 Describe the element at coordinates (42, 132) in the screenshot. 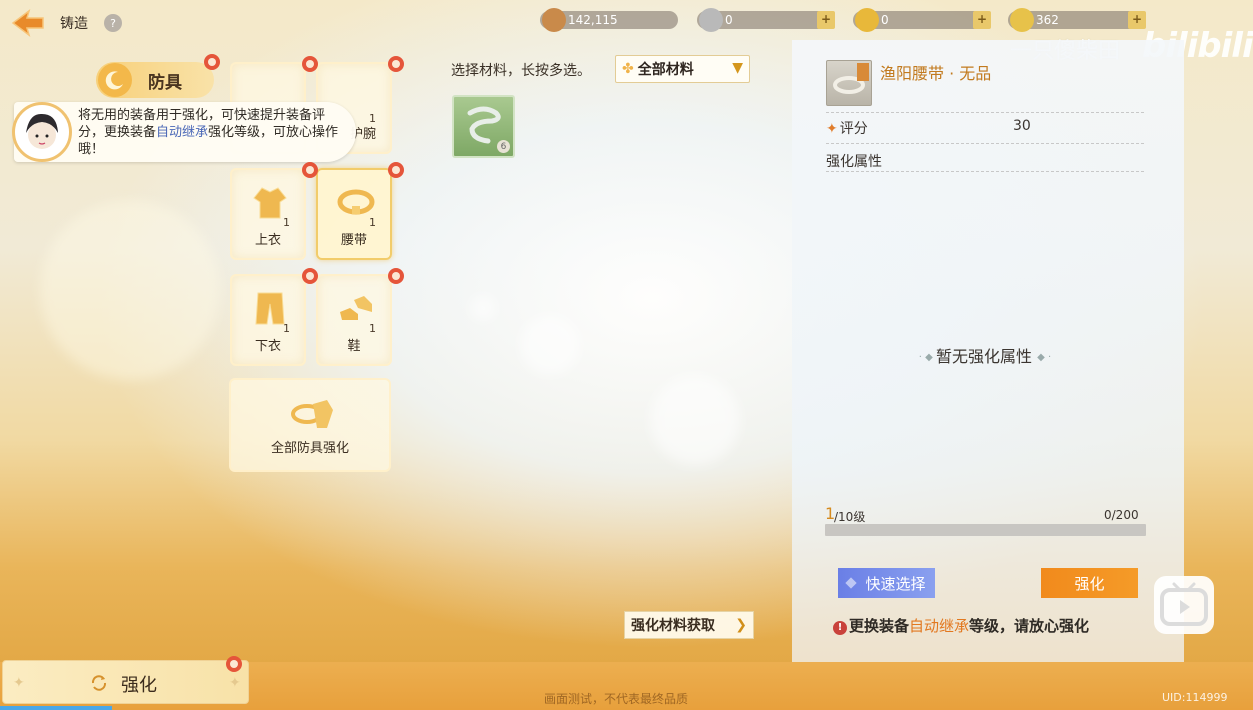

I see `npc-avatar` at that location.